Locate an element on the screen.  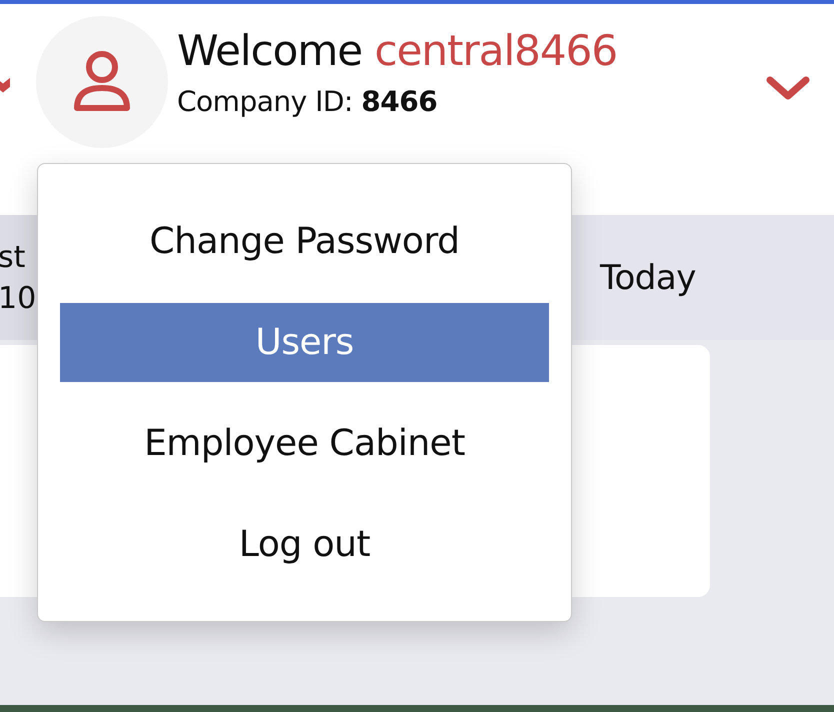
menu-item: Employee Cabinet is located at coordinates (304, 443).